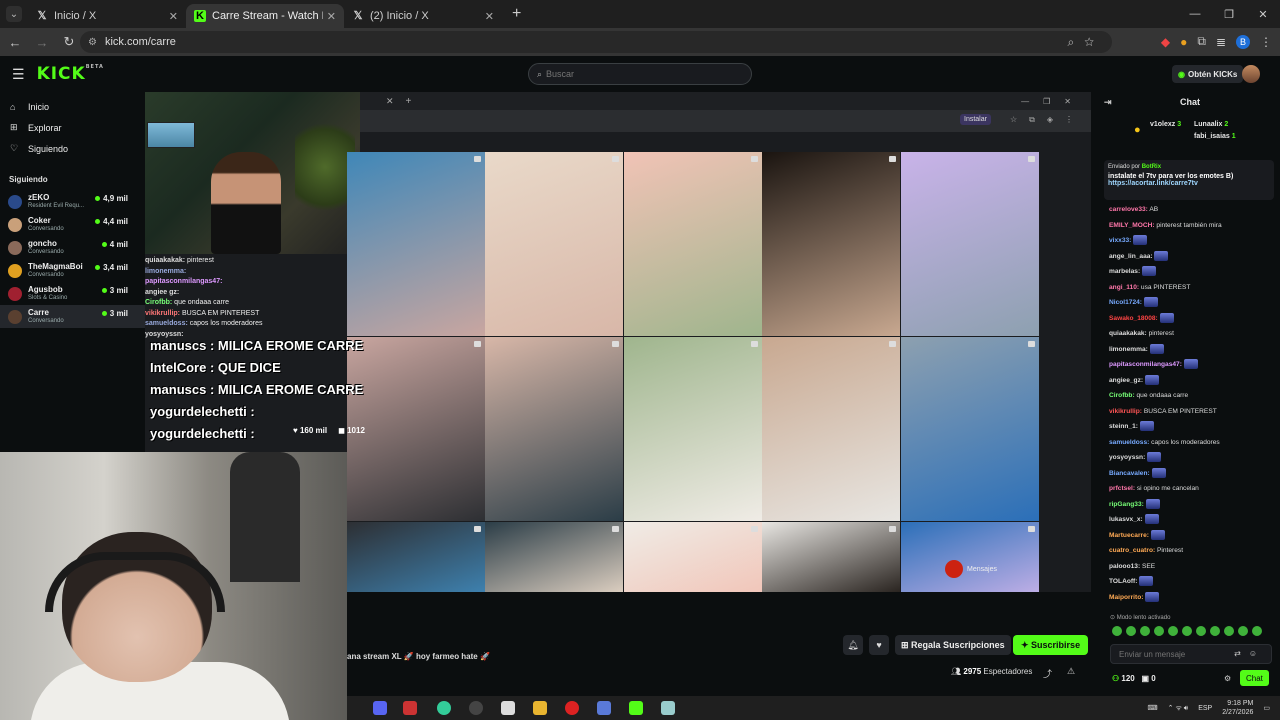 This screenshot has width=1280, height=720. I want to click on chat-message: ange_lin_aaa:, so click(1194, 257).